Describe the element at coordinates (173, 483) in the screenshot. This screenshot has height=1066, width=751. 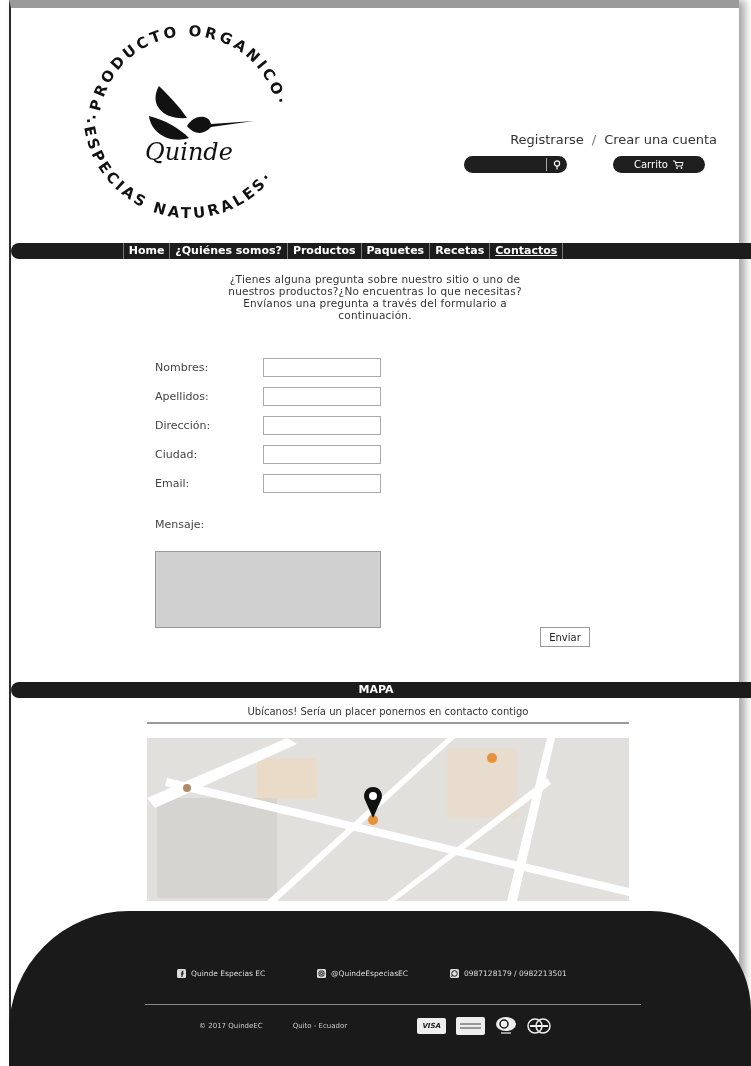
I see `field-label: Email:` at that location.